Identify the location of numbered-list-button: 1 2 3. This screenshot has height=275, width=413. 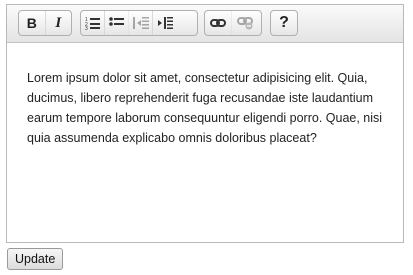
(92, 23).